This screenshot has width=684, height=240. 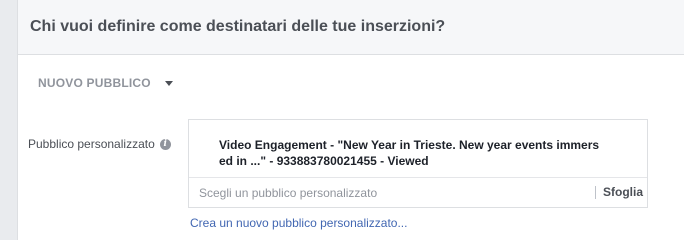 What do you see at coordinates (168, 83) in the screenshot?
I see `caret-down-icon` at bounding box center [168, 83].